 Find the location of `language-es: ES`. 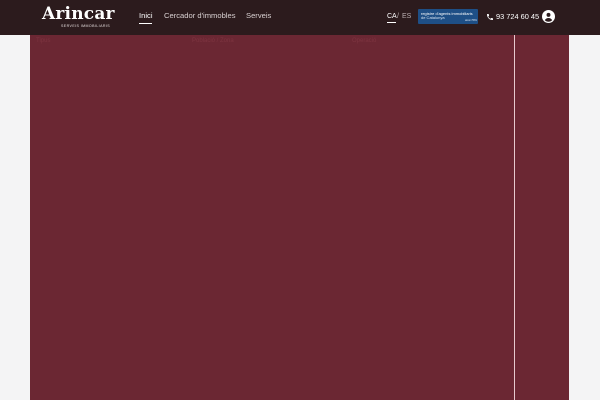

language-es: ES is located at coordinates (406, 16).